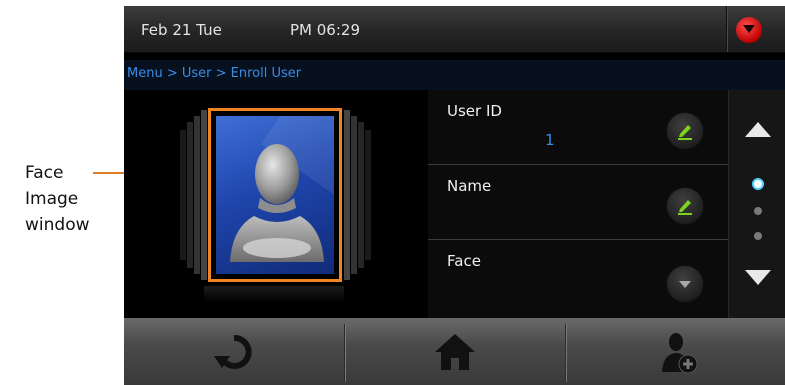  Describe the element at coordinates (57, 225) in the screenshot. I see `callout-line-3: window` at that location.